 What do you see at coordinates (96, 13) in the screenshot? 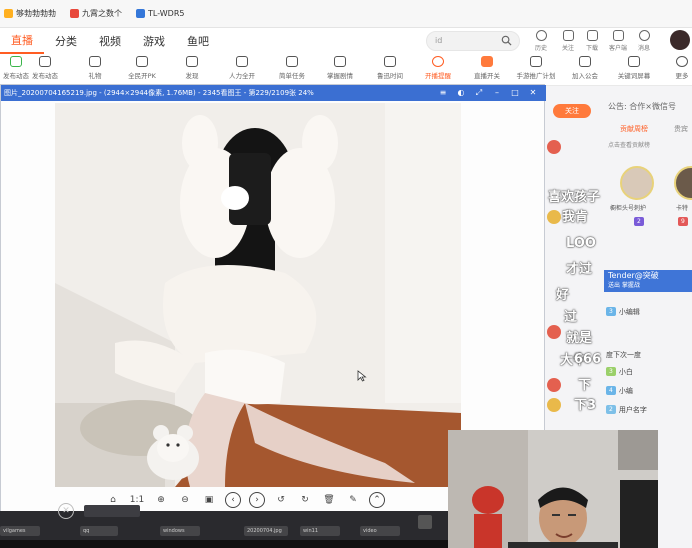
I see `bookmark-item: 九霄之数个` at bounding box center [96, 13].